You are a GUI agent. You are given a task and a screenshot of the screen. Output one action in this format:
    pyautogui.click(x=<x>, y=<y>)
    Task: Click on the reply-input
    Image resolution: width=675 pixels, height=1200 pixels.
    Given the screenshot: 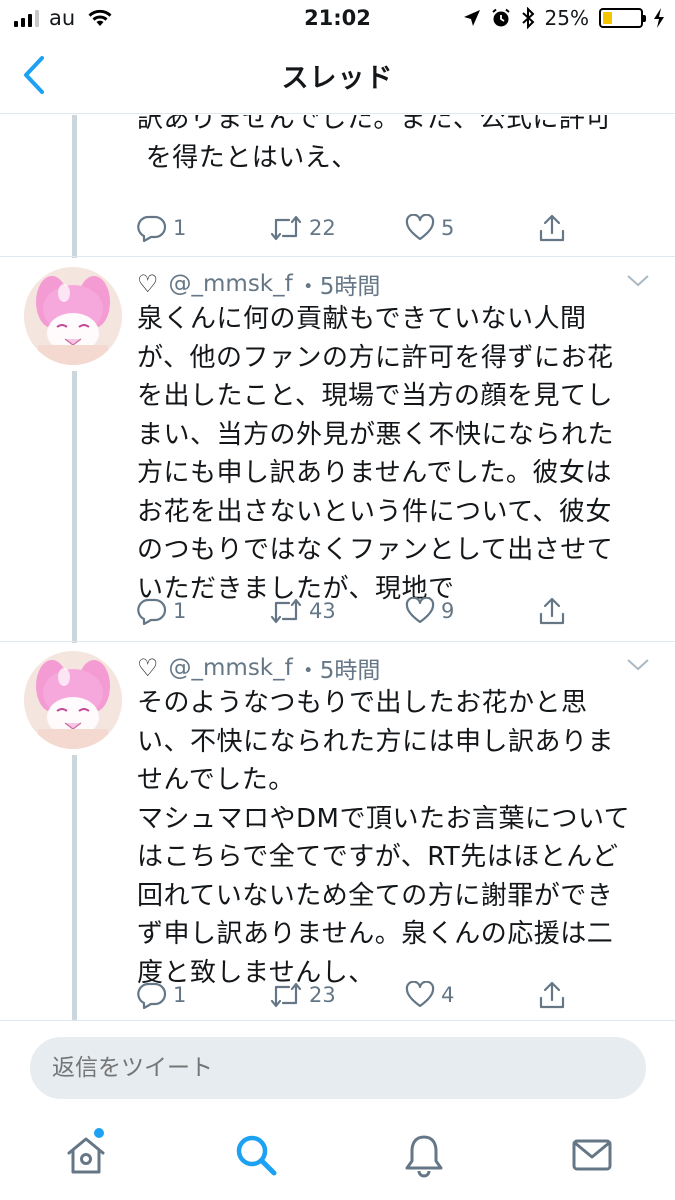 What is the action you would take?
    pyautogui.click(x=338, y=1068)
    